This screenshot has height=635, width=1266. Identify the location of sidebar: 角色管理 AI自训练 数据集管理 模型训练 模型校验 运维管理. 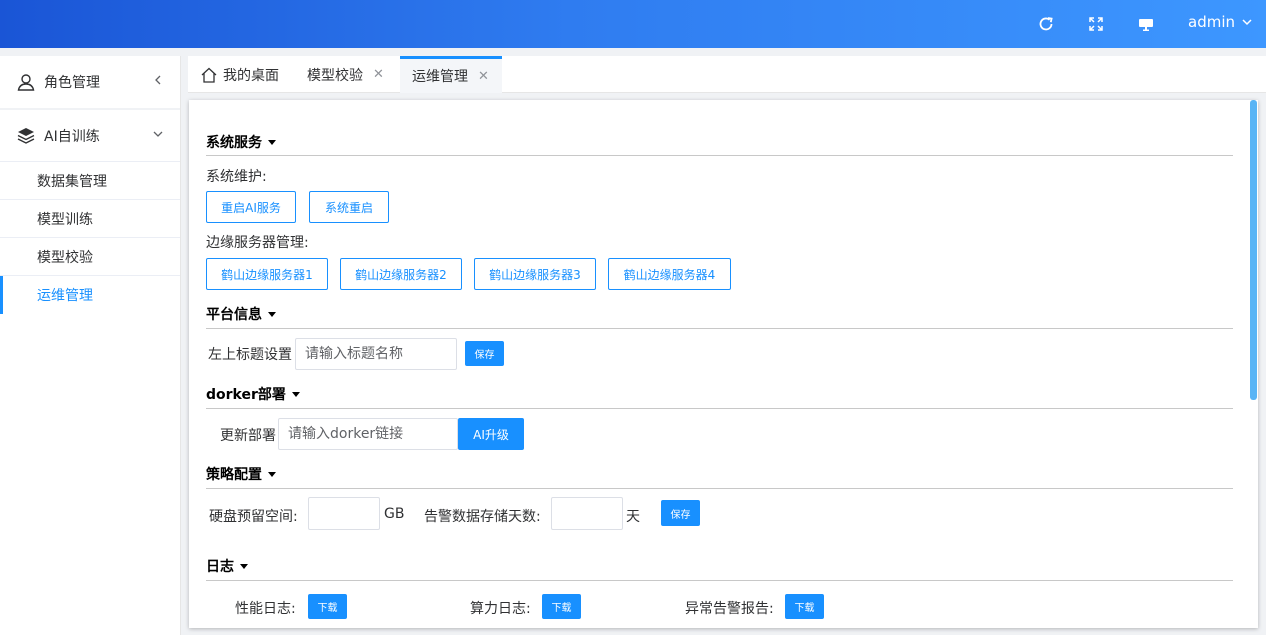
(90, 345).